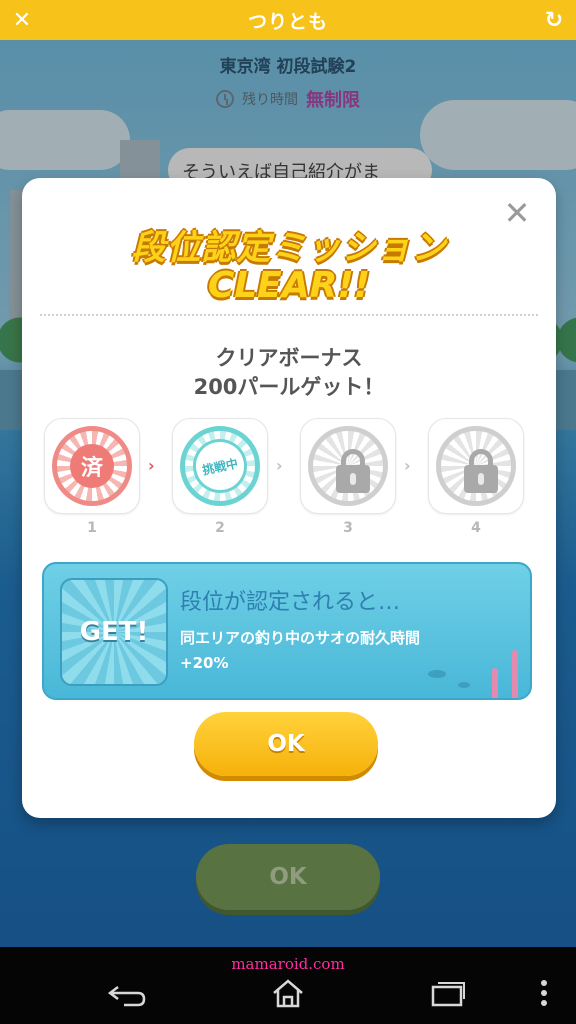 This screenshot has height=1024, width=576. What do you see at coordinates (289, 373) in the screenshot?
I see `clear-bonus-text: クリアボーナス 200パールゲット！` at bounding box center [289, 373].